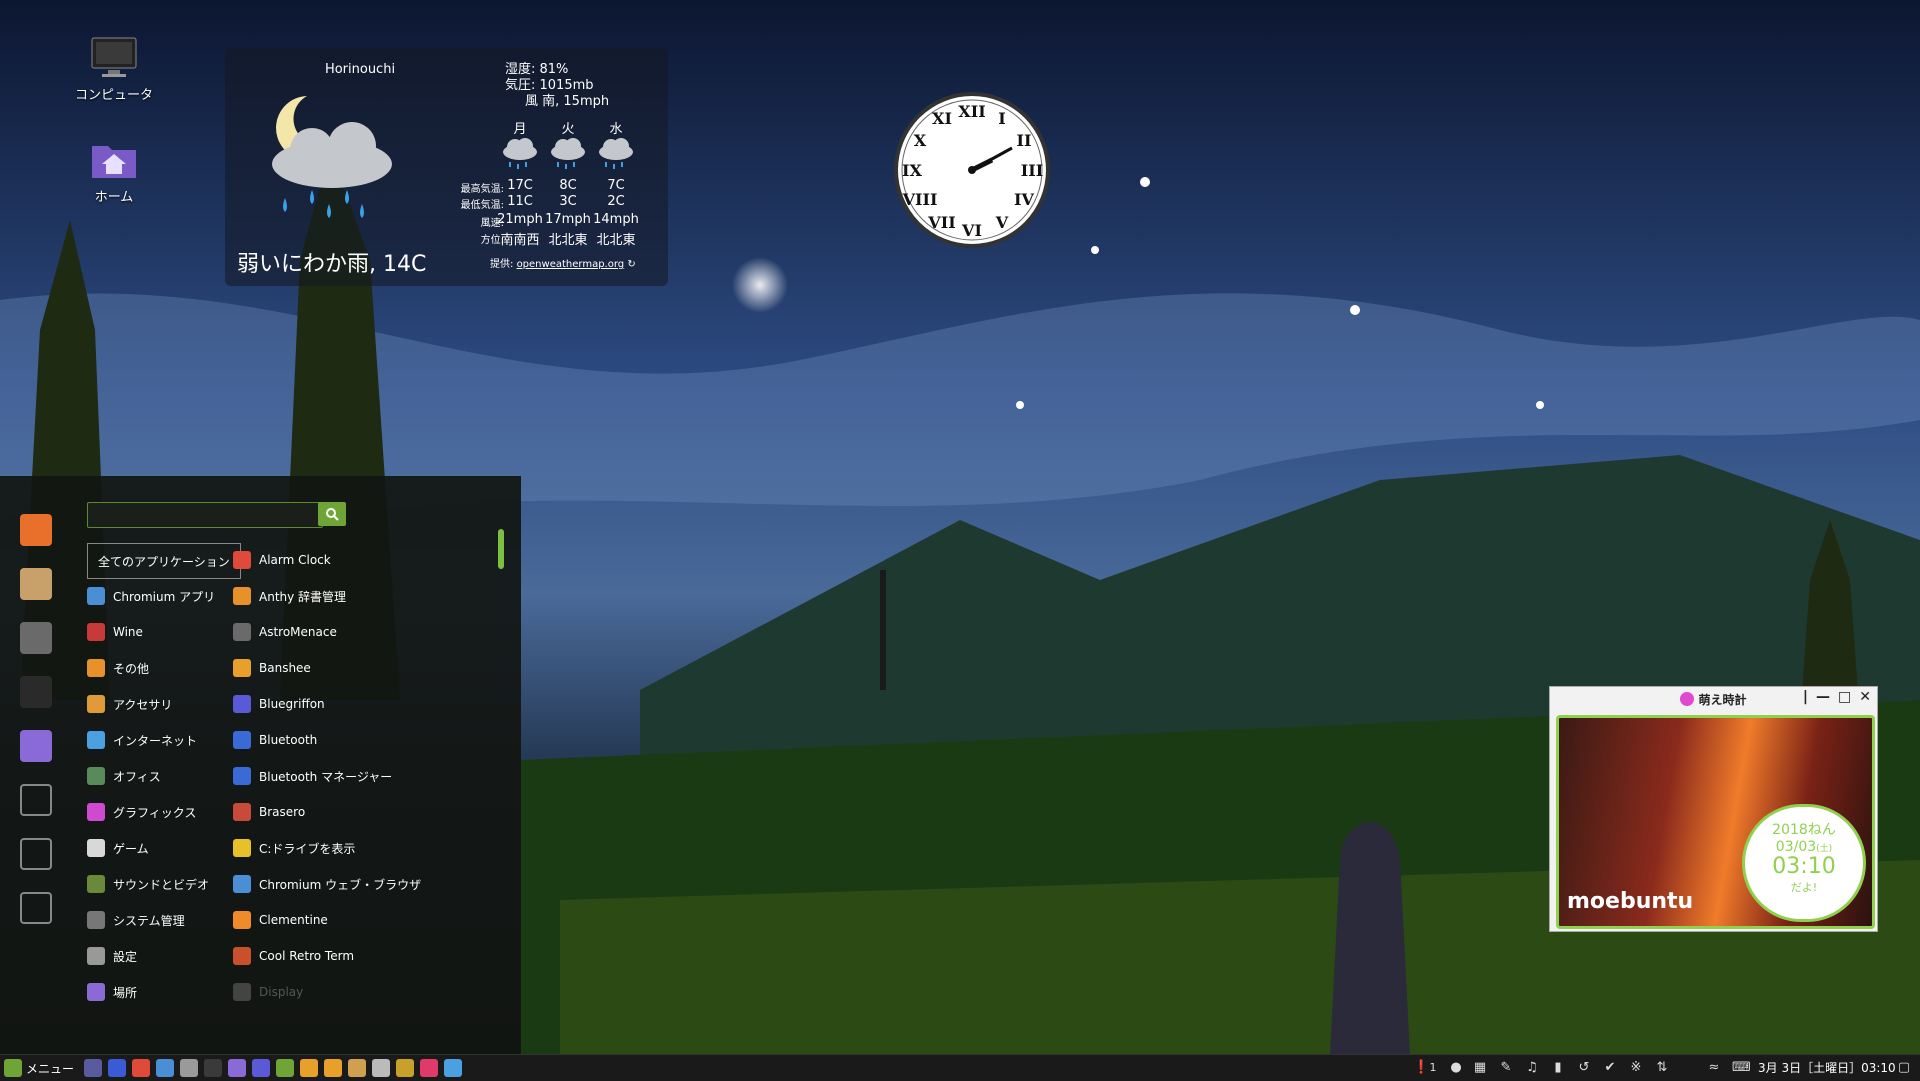 The height and width of the screenshot is (1081, 1920). Describe the element at coordinates (289, 596) in the screenshot. I see `app-item-anthy: Anthy 辞書管理` at that location.